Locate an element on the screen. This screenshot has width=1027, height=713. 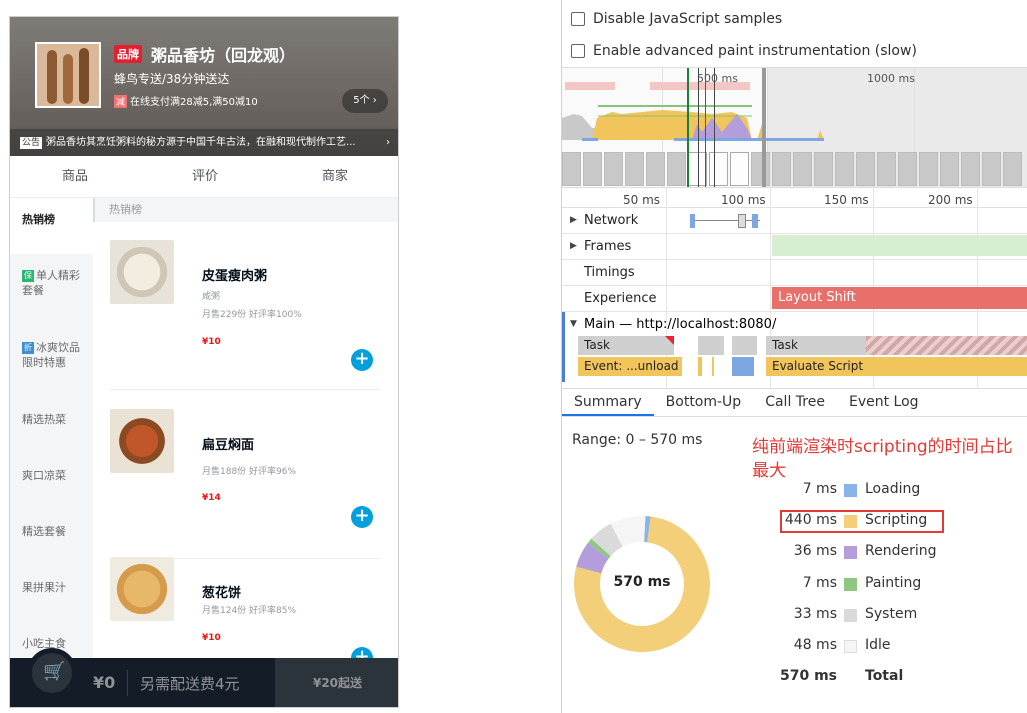
food-desc: 咸粥 is located at coordinates (211, 297).